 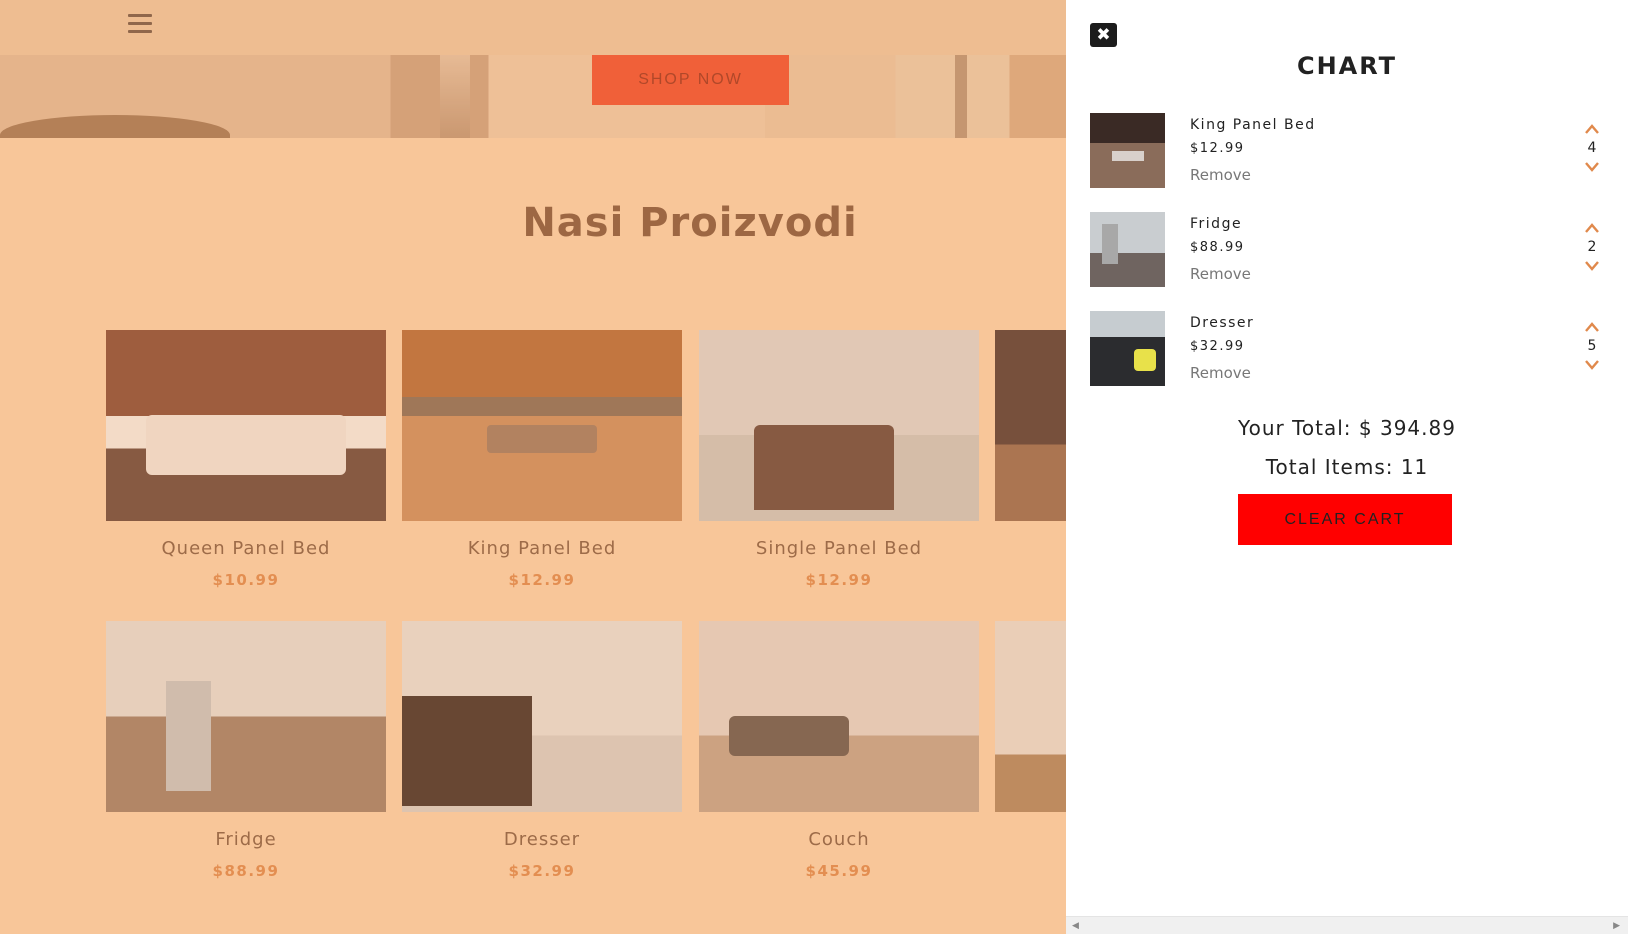 What do you see at coordinates (1592, 247) in the screenshot?
I see `cart-item-quantity: 2` at bounding box center [1592, 247].